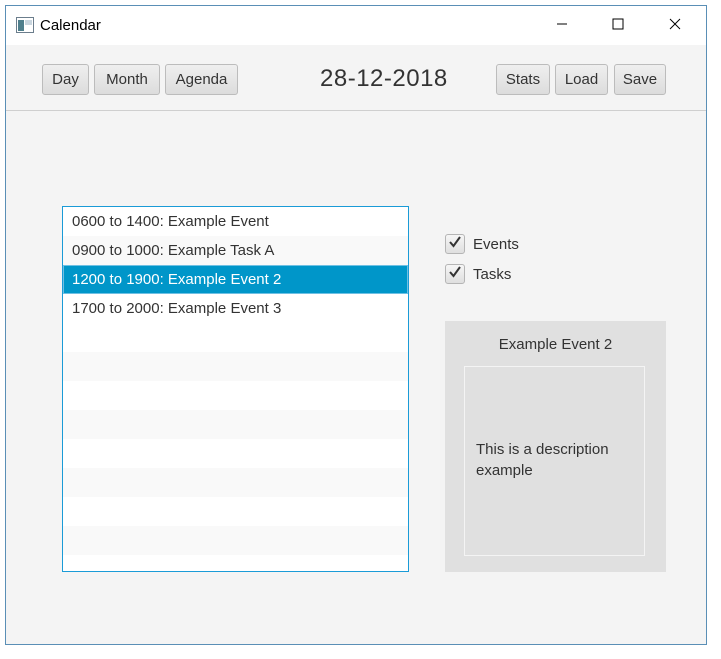 This screenshot has height=659, width=721. What do you see at coordinates (127, 79) in the screenshot?
I see `month-view-button: Month` at bounding box center [127, 79].